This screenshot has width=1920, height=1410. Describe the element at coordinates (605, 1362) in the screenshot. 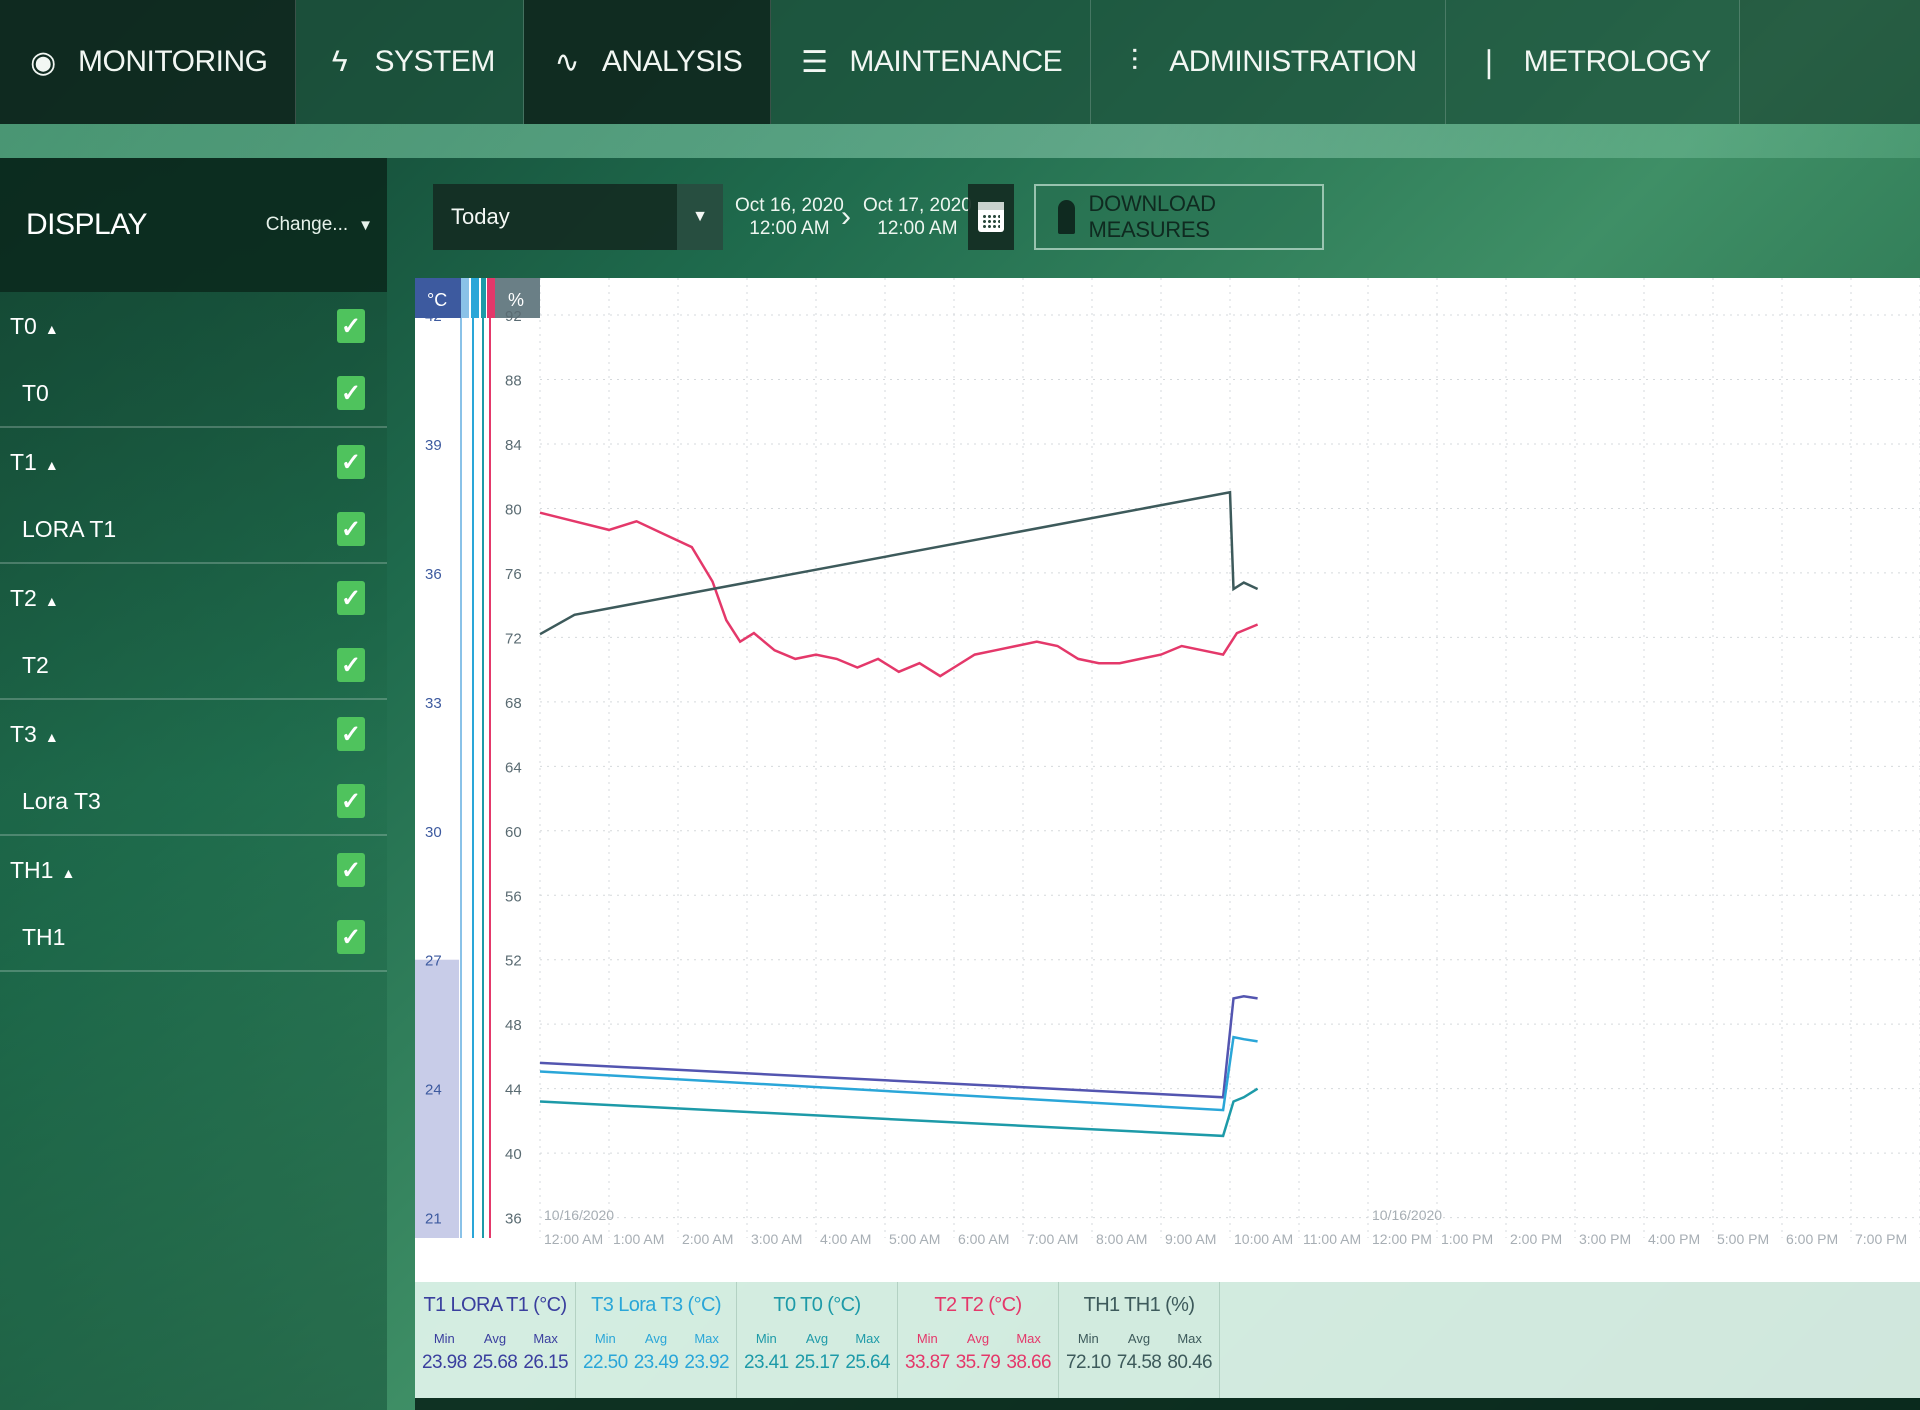

I see `stat-min: 22.50` at that location.